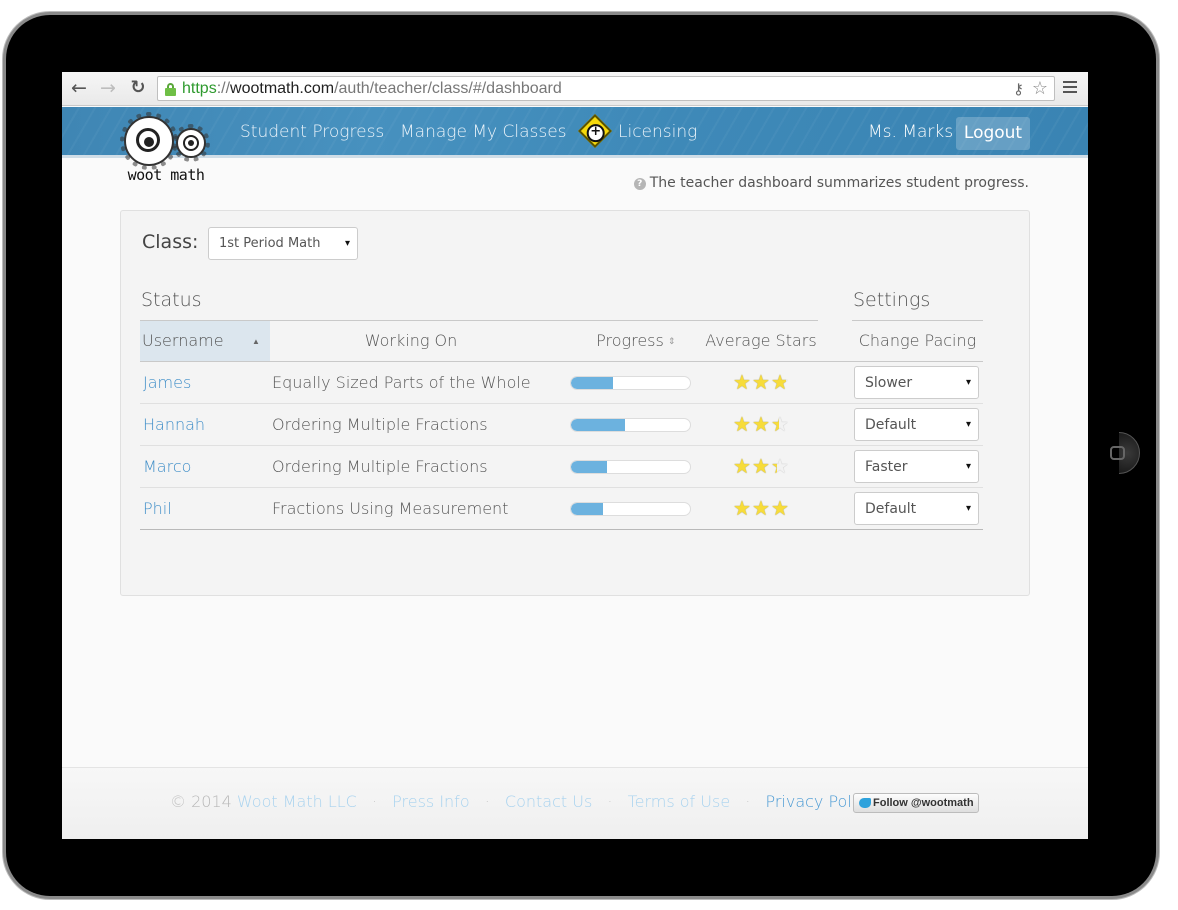 The width and height of the screenshot is (1178, 910). Describe the element at coordinates (79, 88) in the screenshot. I see `back-icon: ←` at that location.